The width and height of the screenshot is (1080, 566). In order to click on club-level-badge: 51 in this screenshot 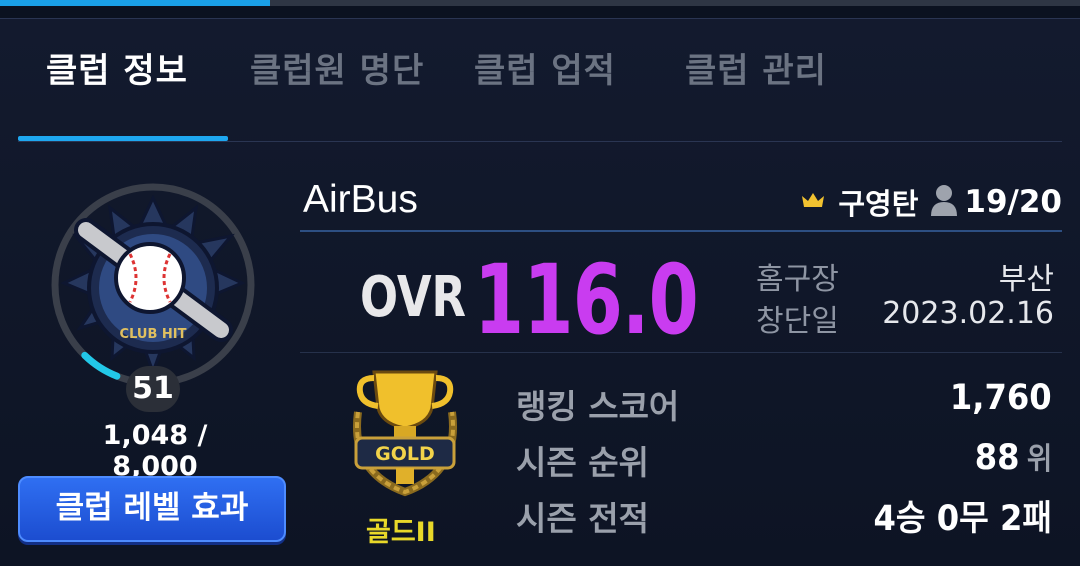, I will do `click(153, 389)`.